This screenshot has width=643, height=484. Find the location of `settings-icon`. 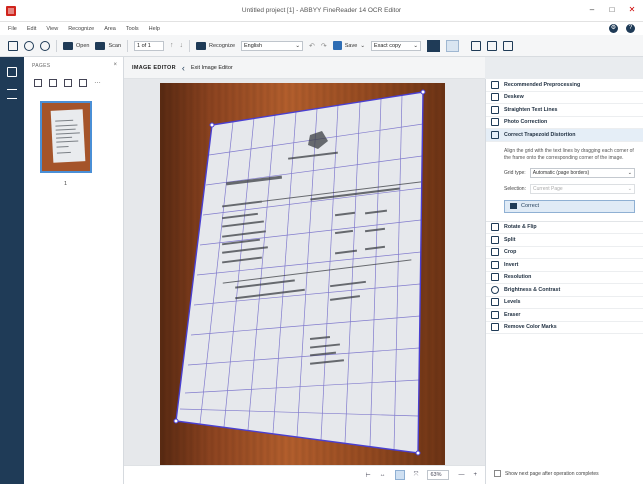

settings-icon is located at coordinates (29, 45).